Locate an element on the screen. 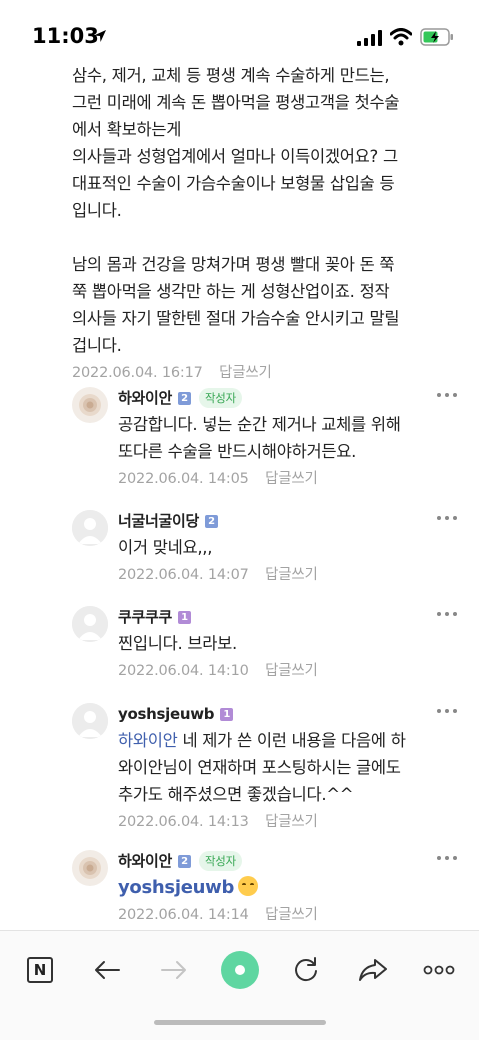 The height and width of the screenshot is (1040, 479). naver-n-icon: N is located at coordinates (40, 970).